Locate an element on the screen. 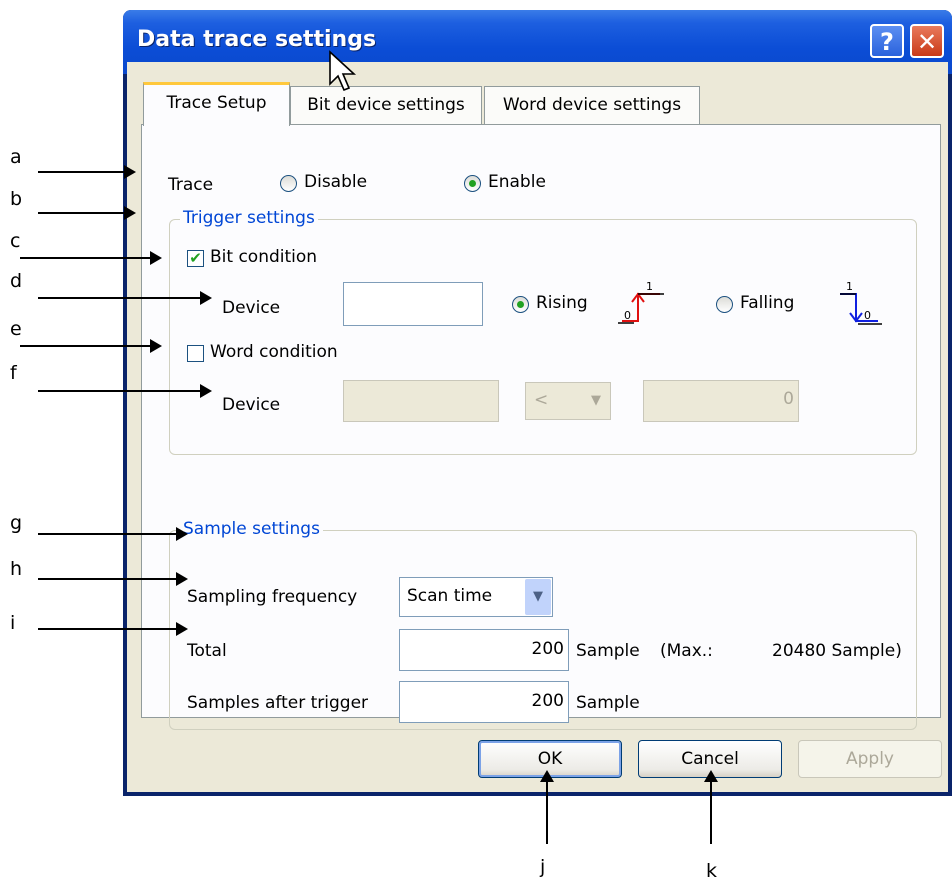 Image resolution: width=952 pixels, height=882 pixels. word-condition-label: Word condition is located at coordinates (274, 352).